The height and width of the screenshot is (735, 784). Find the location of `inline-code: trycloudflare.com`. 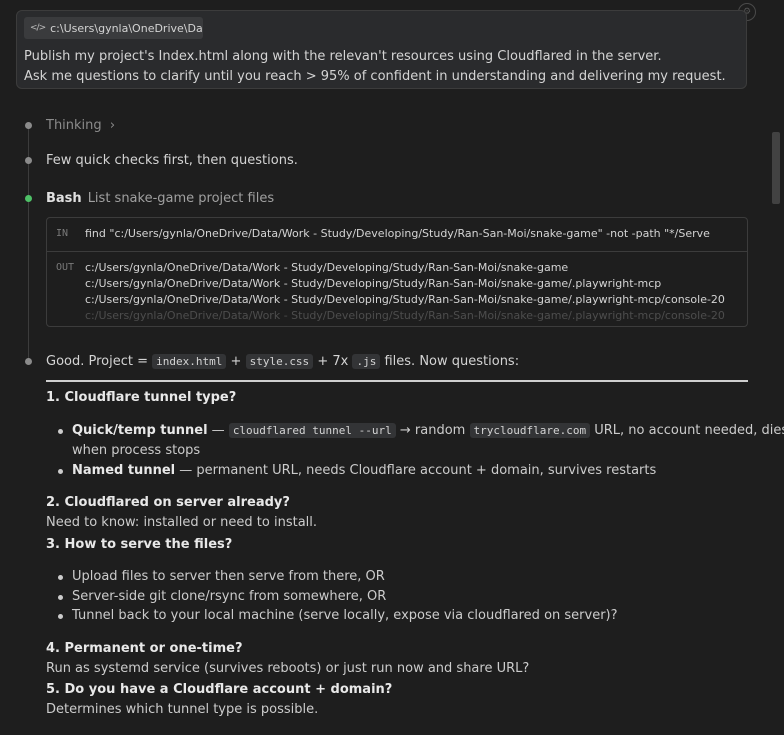

inline-code: trycloudflare.com is located at coordinates (530, 430).